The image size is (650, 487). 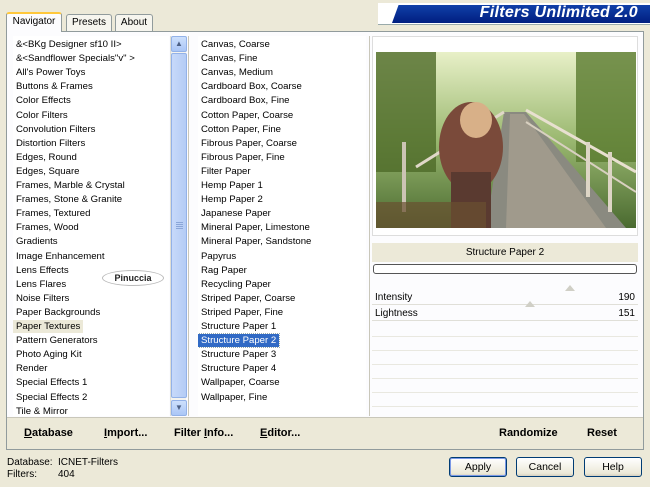 What do you see at coordinates (240, 312) in the screenshot?
I see `filter-list-item: Striped Paper, Fine` at bounding box center [240, 312].